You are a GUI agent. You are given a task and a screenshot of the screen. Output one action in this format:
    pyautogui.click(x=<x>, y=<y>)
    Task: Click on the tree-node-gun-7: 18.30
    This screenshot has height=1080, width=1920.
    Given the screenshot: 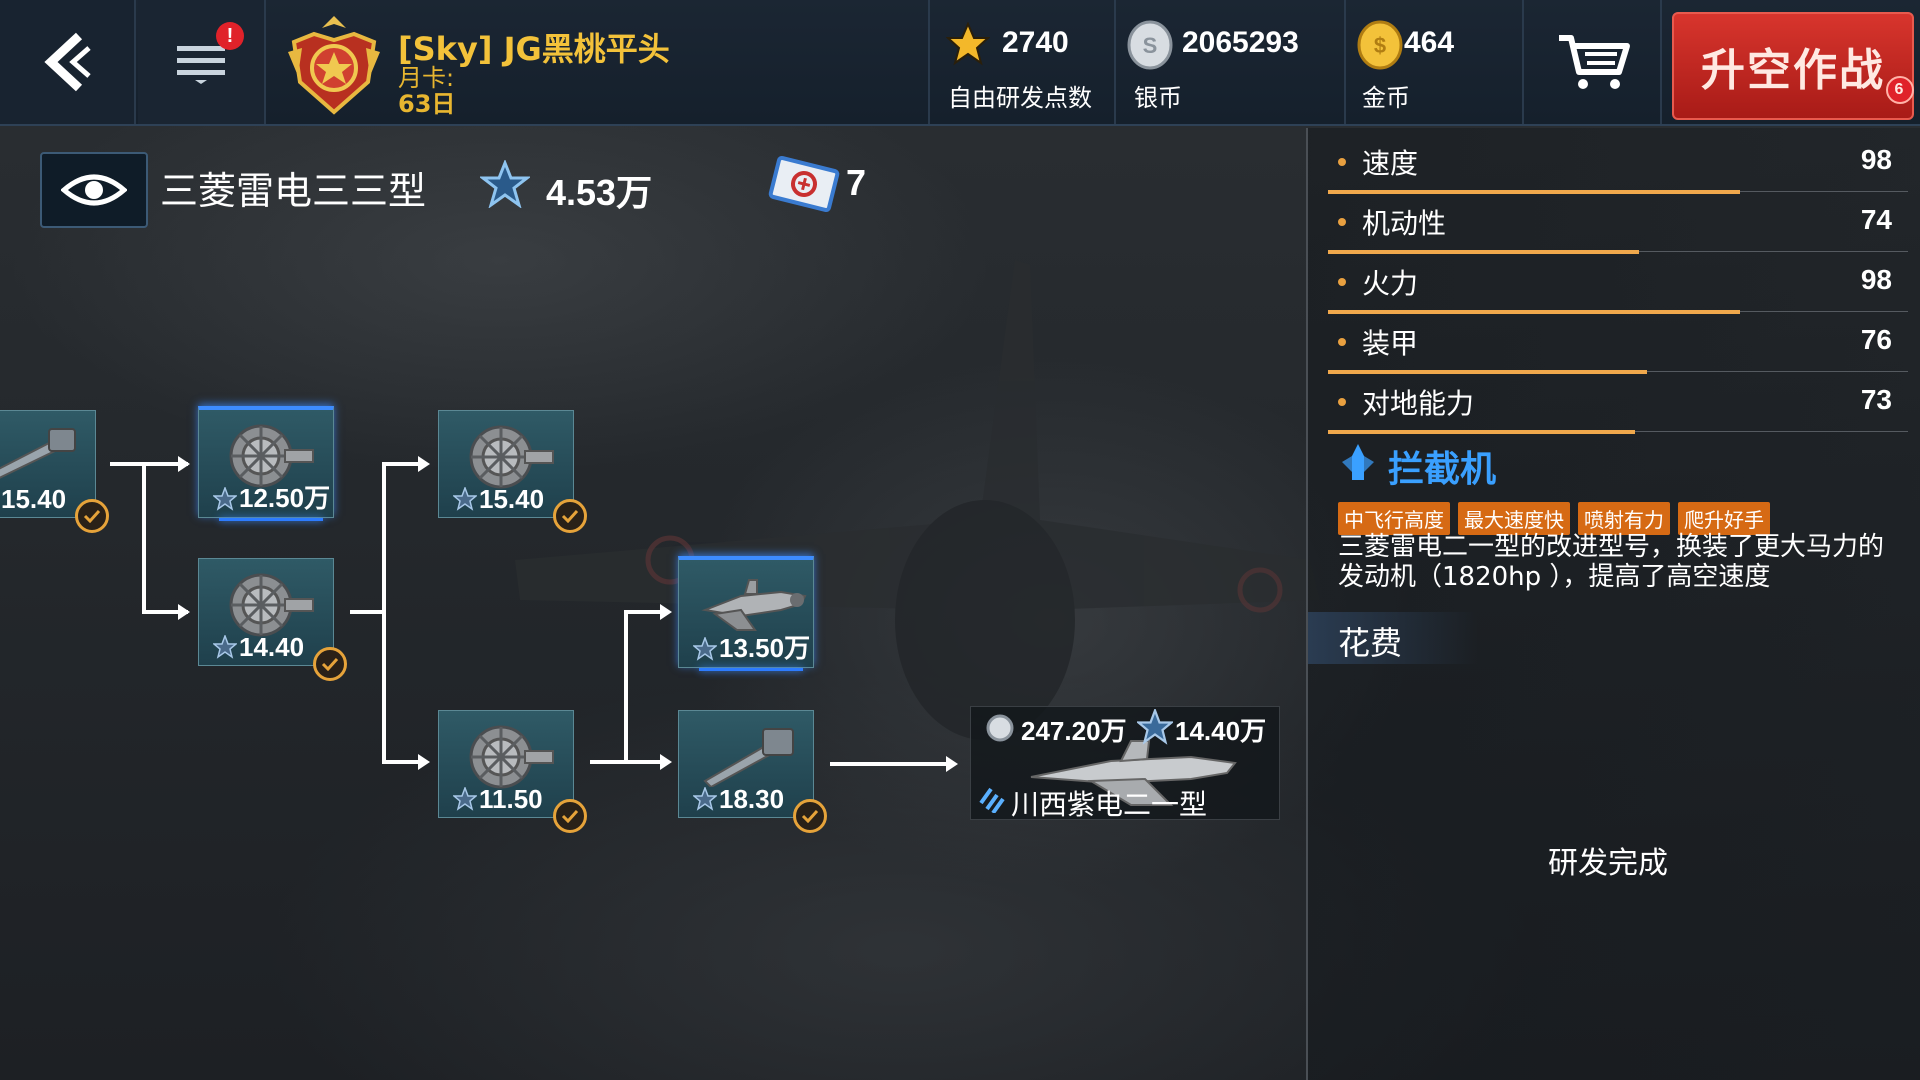 What is the action you would take?
    pyautogui.click(x=752, y=771)
    